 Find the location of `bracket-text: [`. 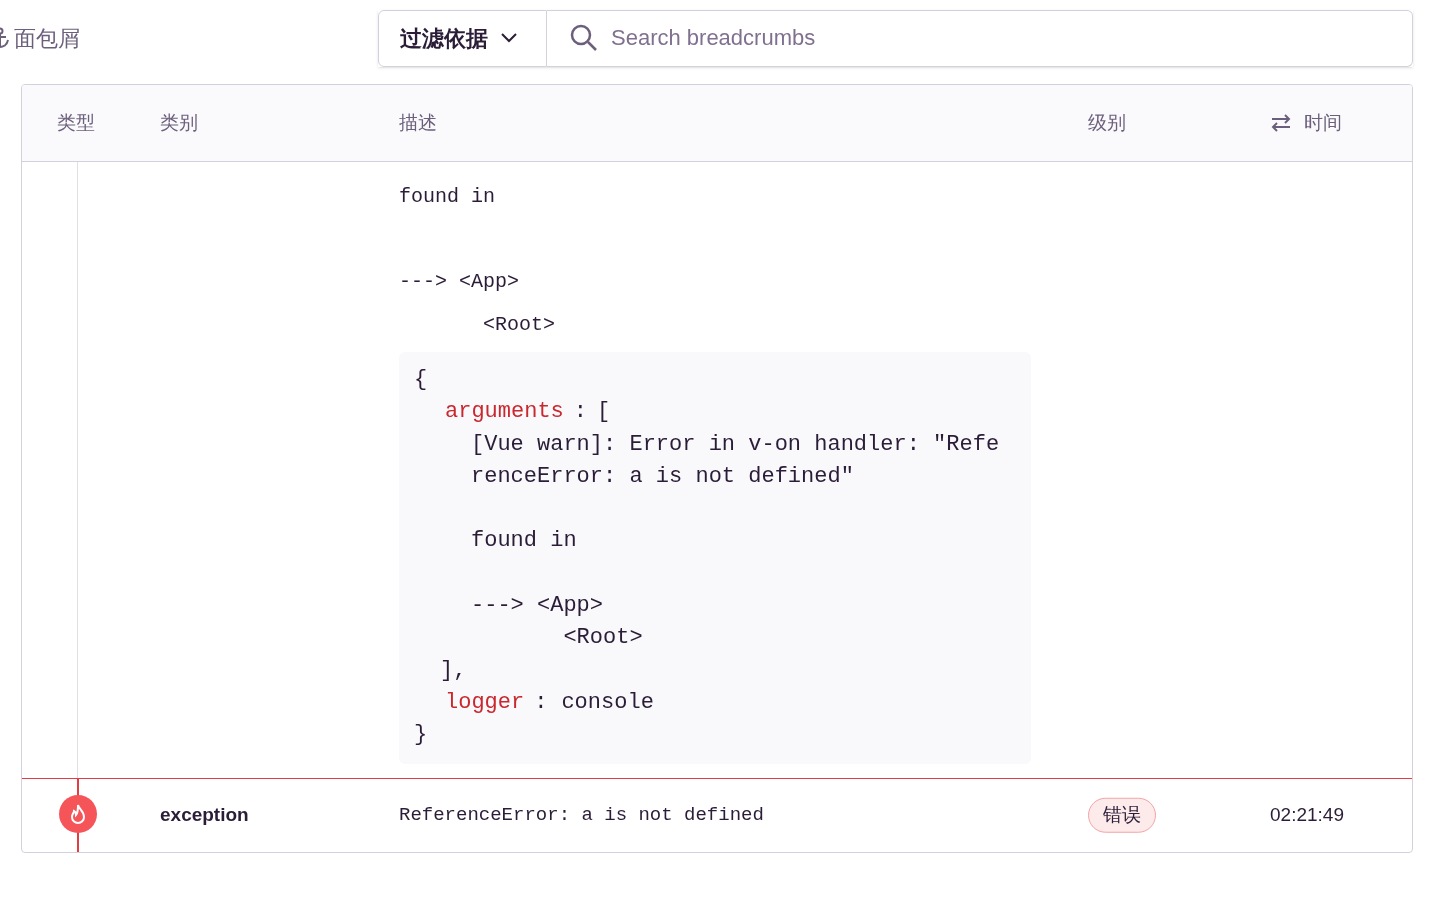

bracket-text: [ is located at coordinates (604, 412).